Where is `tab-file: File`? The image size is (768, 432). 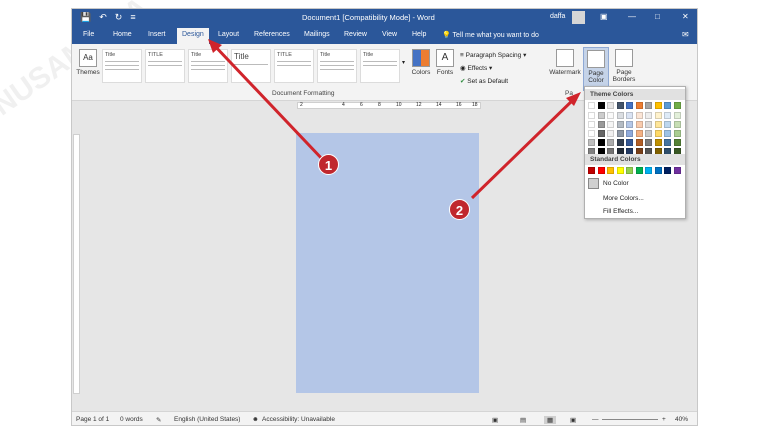 tab-file: File is located at coordinates (88, 34).